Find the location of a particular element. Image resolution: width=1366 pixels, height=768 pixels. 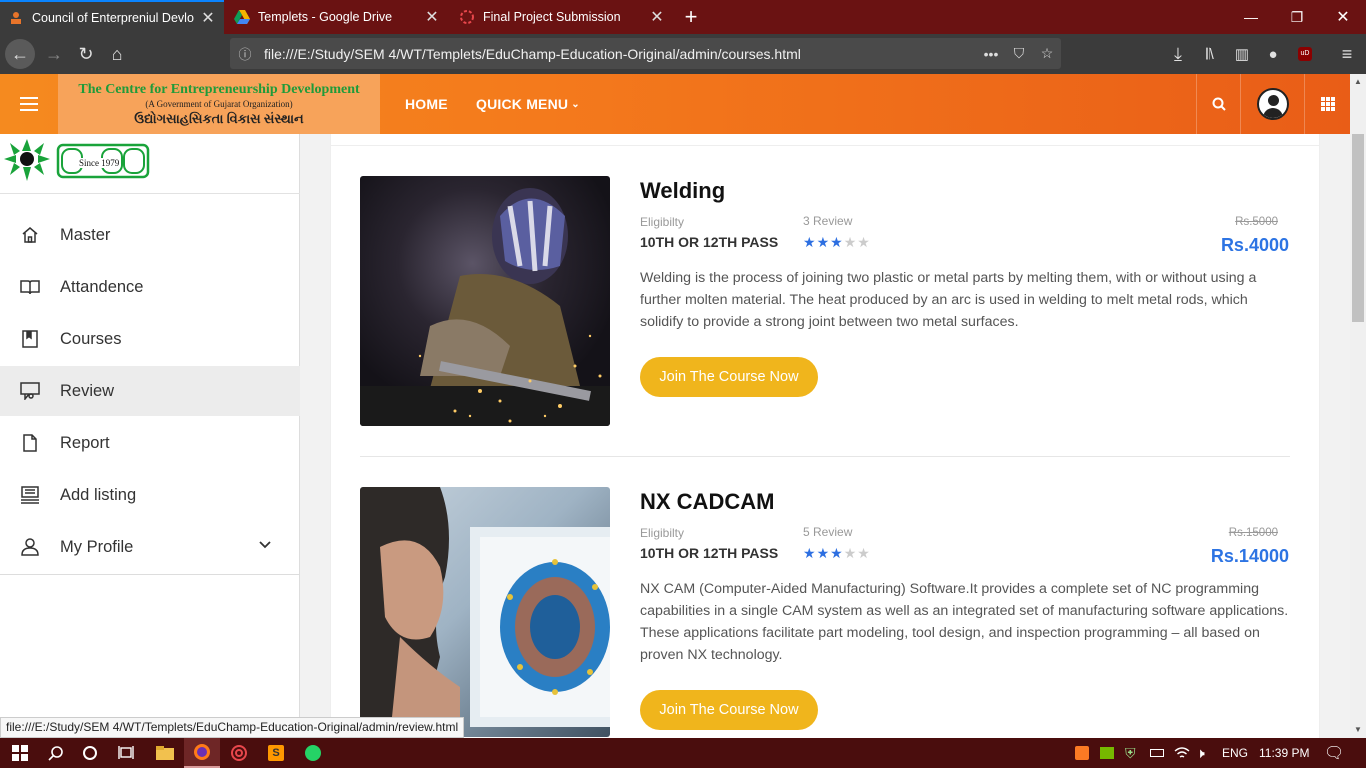

firefox-icon is located at coordinates (202, 753).